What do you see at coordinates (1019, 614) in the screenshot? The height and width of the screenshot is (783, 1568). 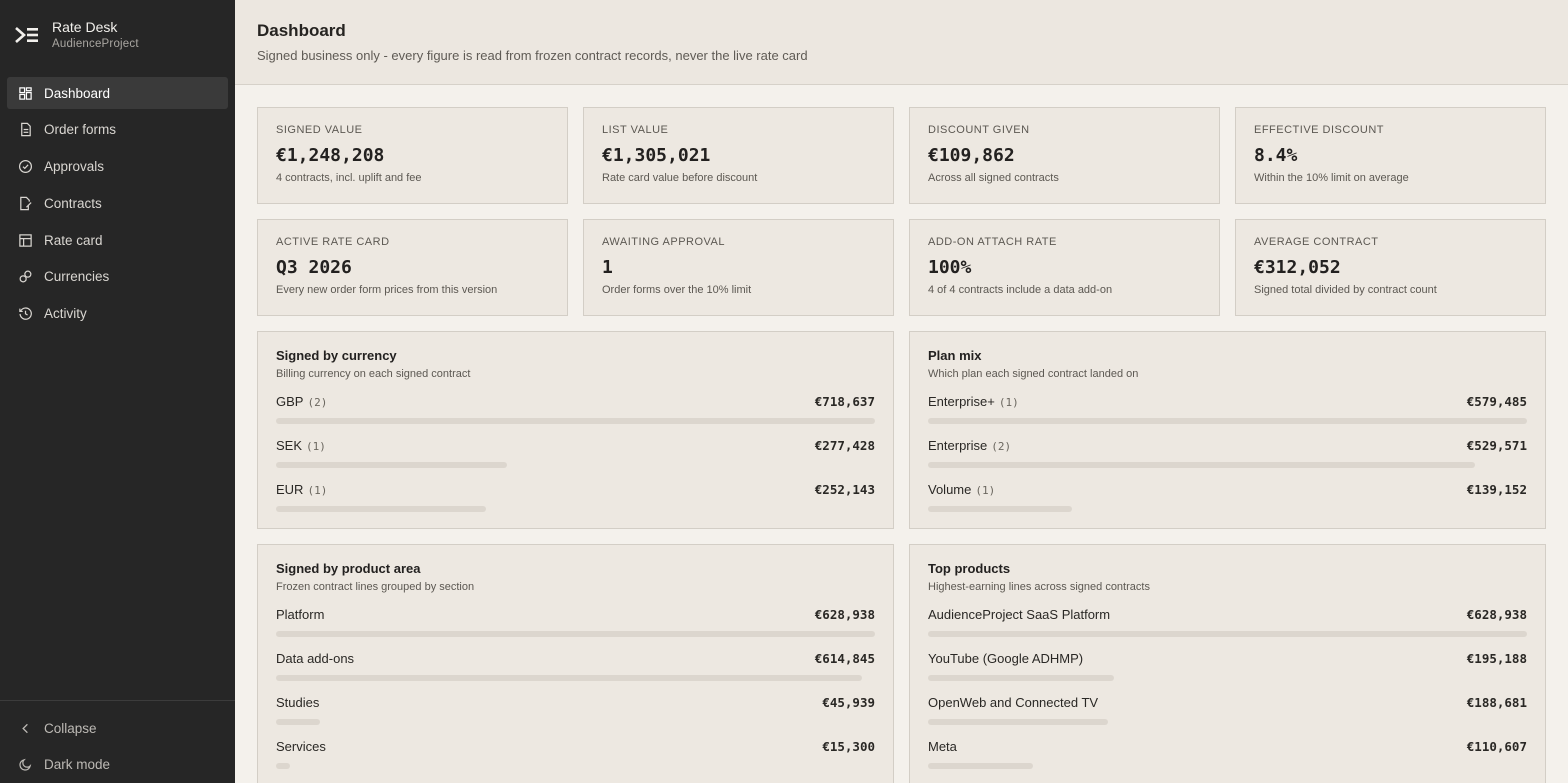 I see `row-label: AudienceProject SaaS Platform` at bounding box center [1019, 614].